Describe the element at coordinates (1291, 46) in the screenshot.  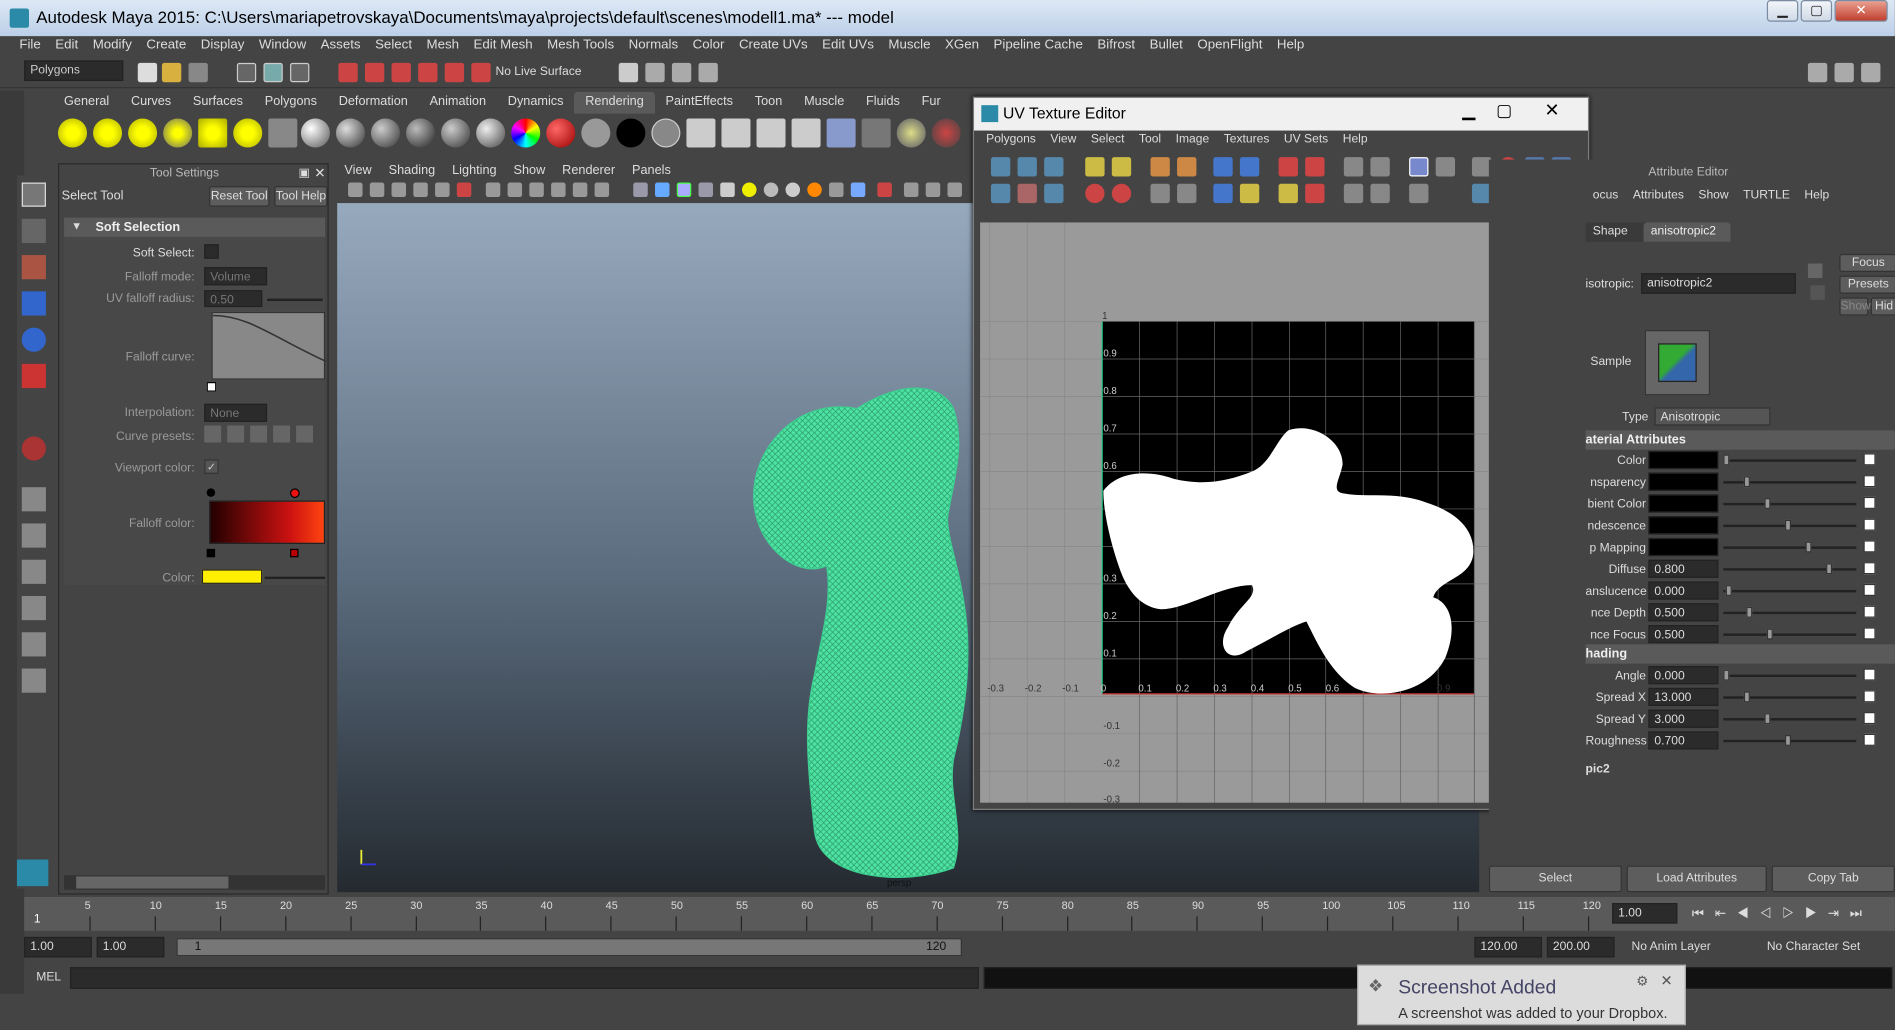
I see `menu-item: Help` at that location.